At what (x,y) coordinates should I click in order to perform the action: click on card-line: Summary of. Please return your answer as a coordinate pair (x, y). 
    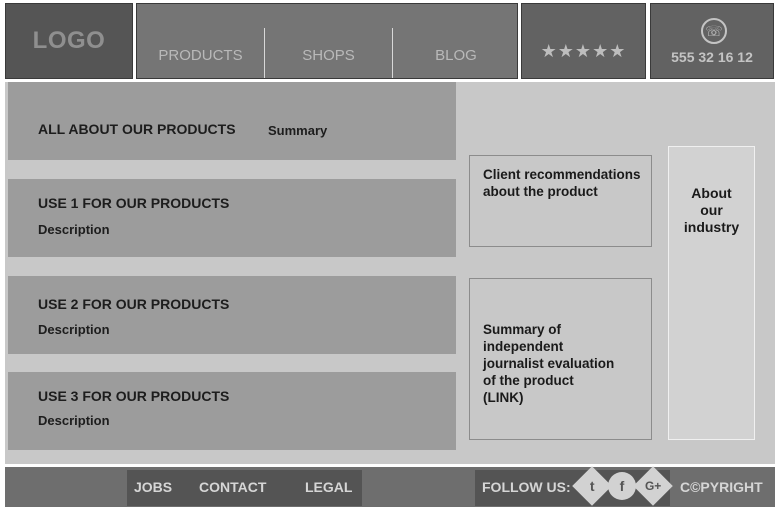
    Looking at the image, I should click on (522, 329).